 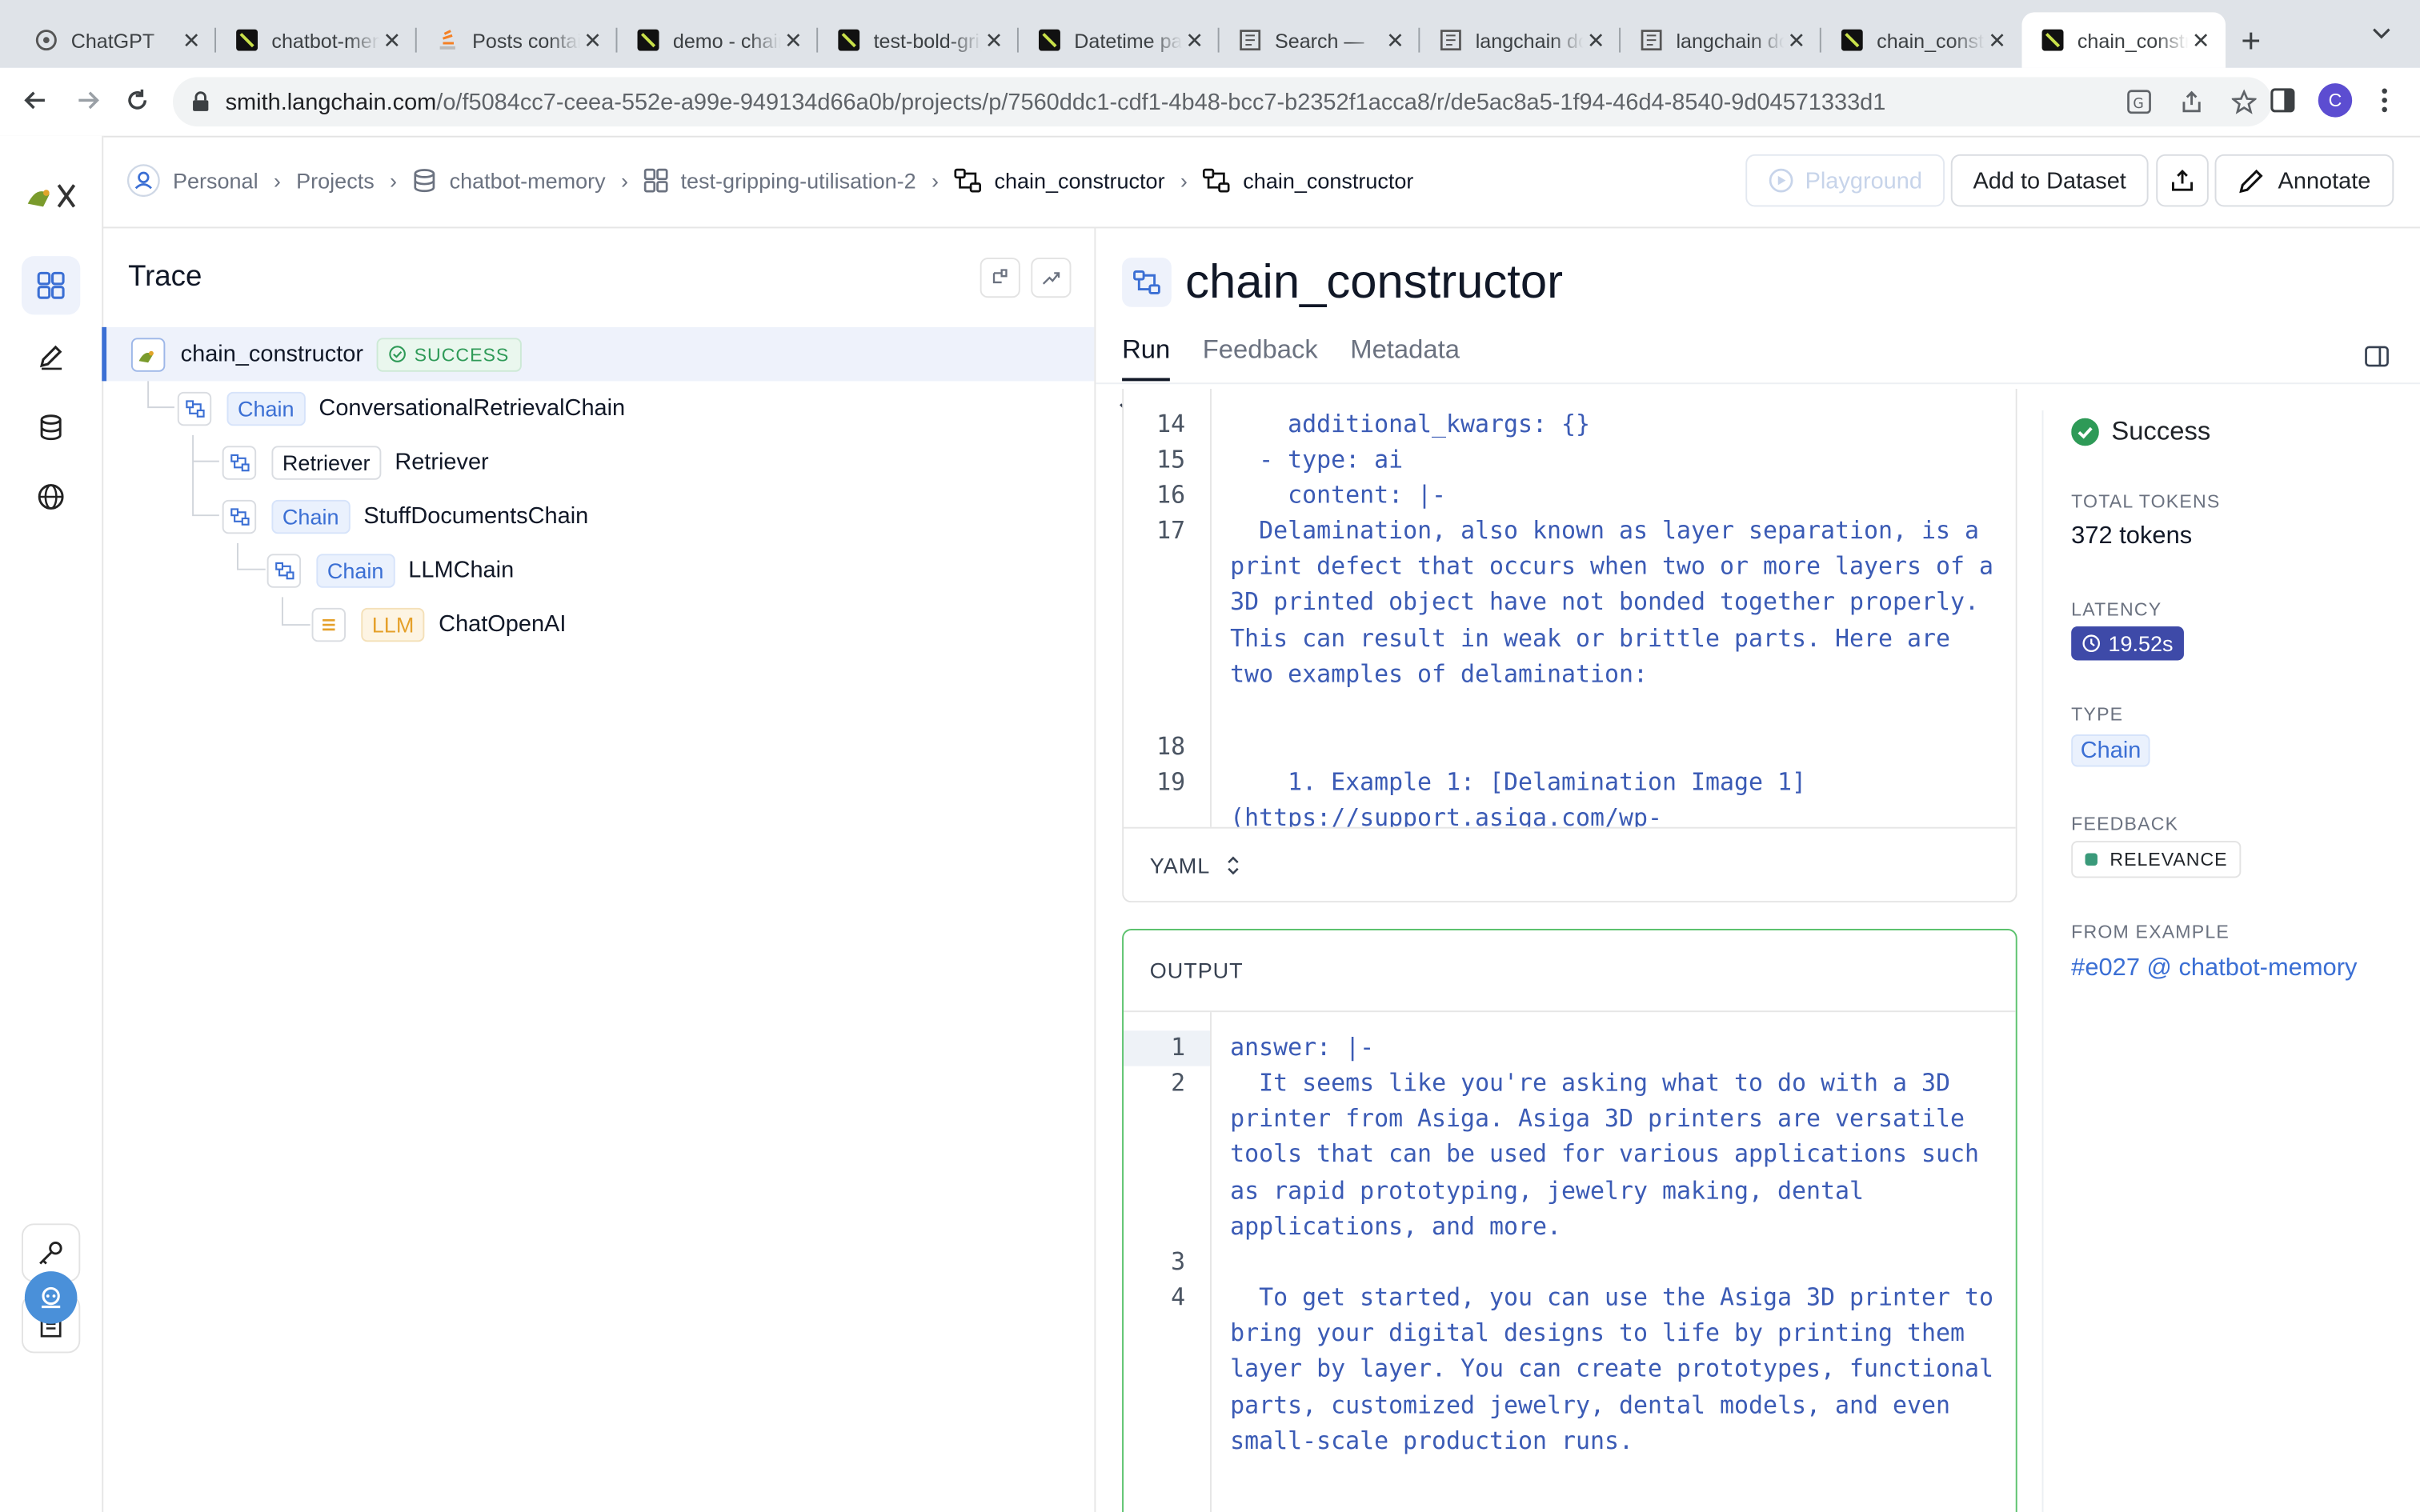 I want to click on trace-node: Chain LLMChain, so click(x=680, y=570).